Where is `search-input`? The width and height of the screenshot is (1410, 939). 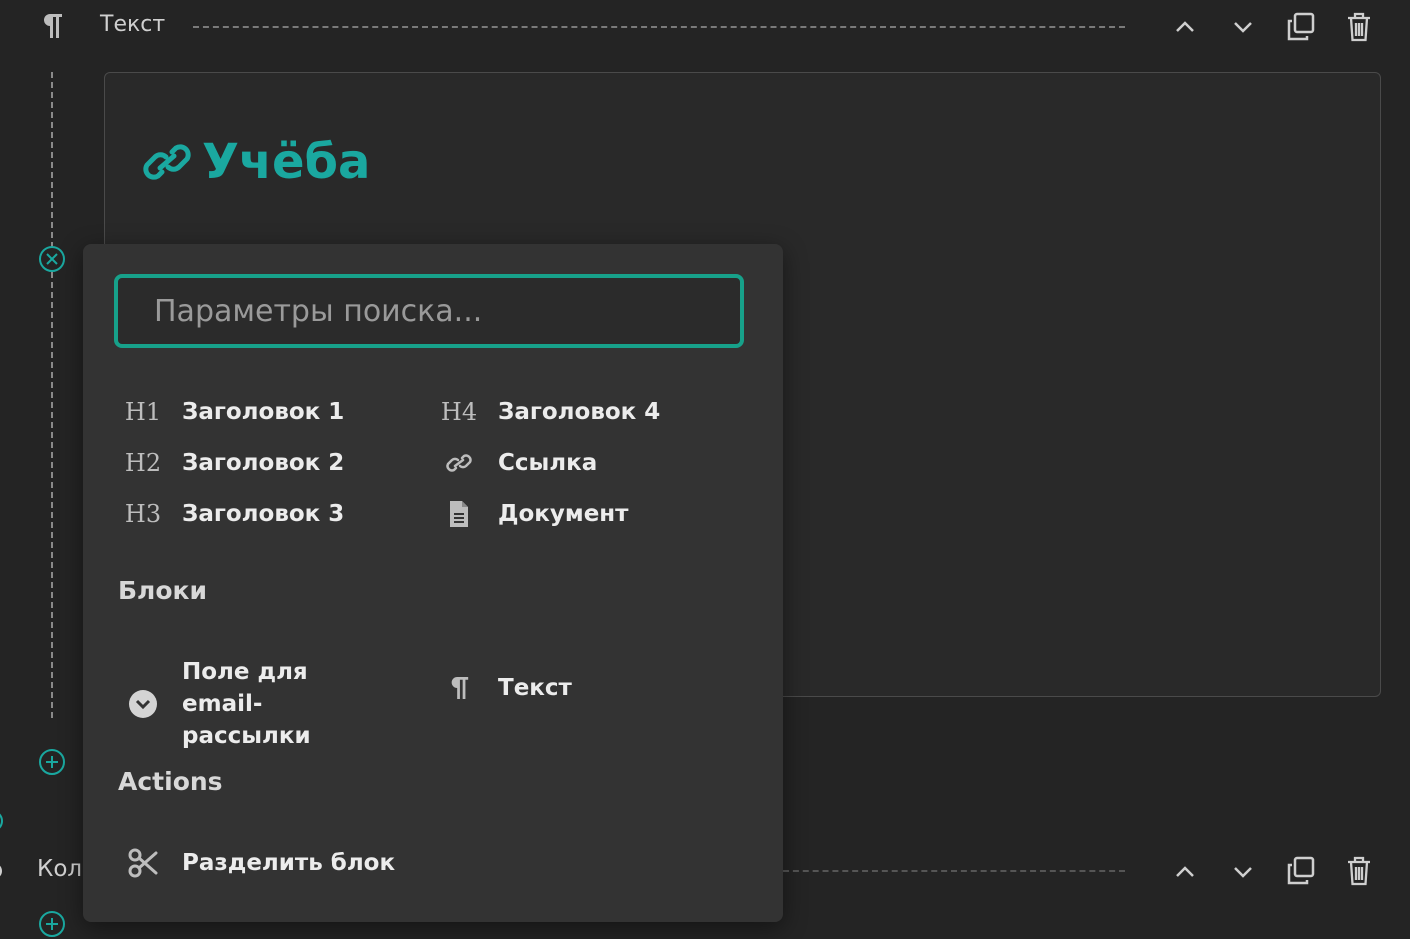 search-input is located at coordinates (429, 311).